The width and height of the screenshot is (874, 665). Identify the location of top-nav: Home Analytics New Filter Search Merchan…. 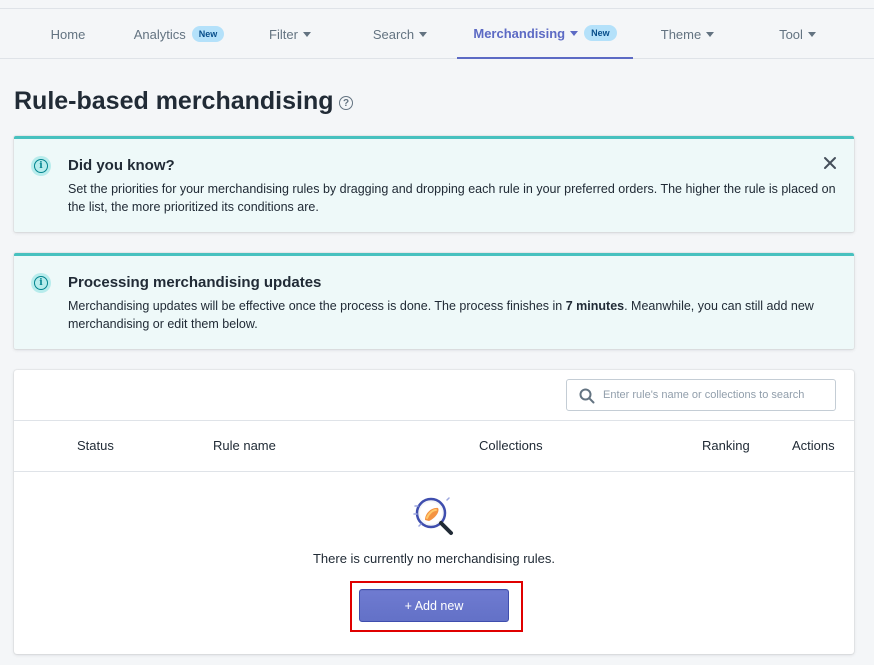
(437, 34).